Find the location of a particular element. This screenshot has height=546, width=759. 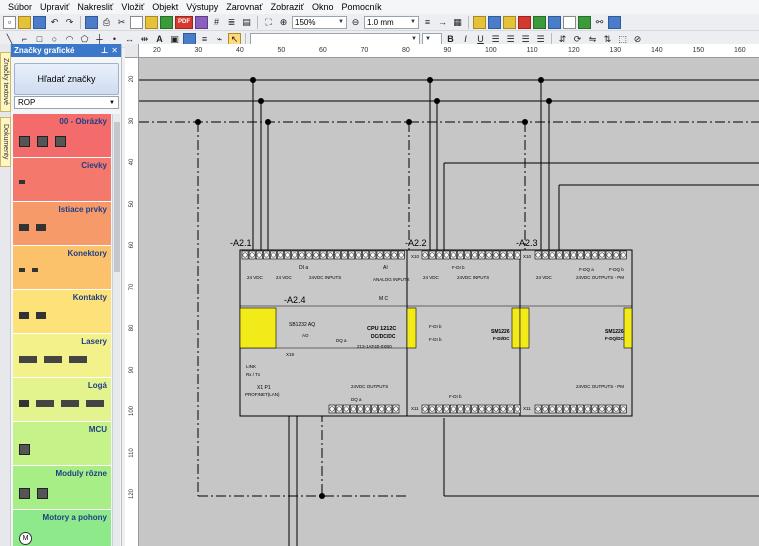

line-style-icon: ≡ is located at coordinates (427, 22).